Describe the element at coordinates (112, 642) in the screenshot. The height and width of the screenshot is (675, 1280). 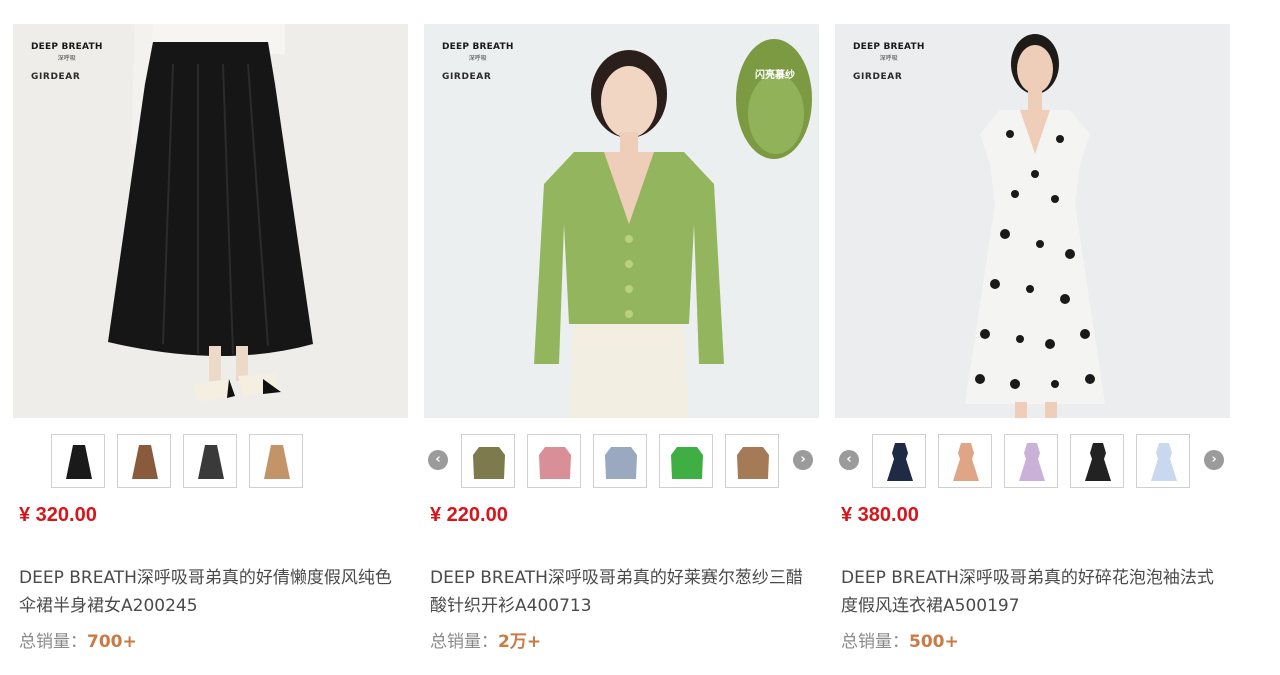
I see `sales-value: 700+` at that location.